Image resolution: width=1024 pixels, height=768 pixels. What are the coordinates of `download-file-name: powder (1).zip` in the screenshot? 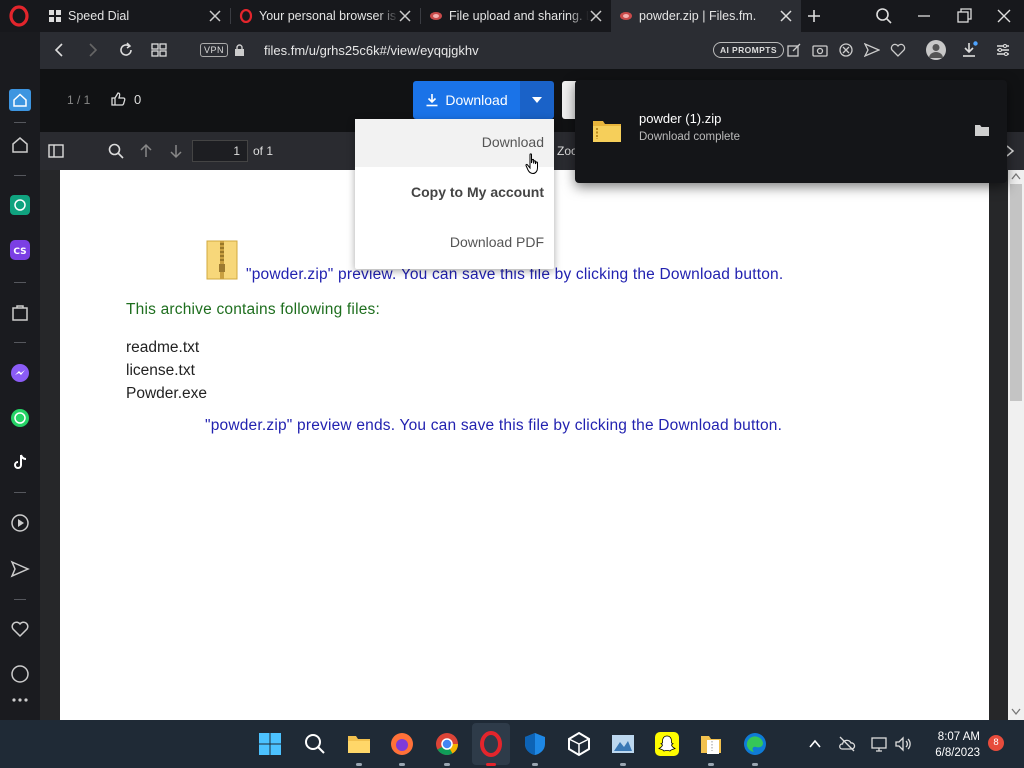 It's located at (680, 118).